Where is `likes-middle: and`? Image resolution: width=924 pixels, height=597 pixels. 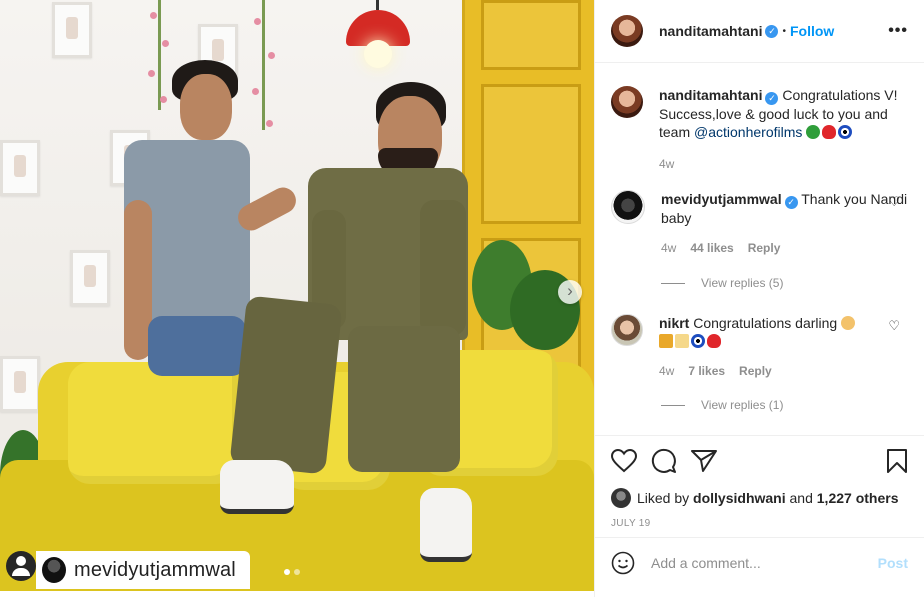
likes-middle: and is located at coordinates (801, 498).